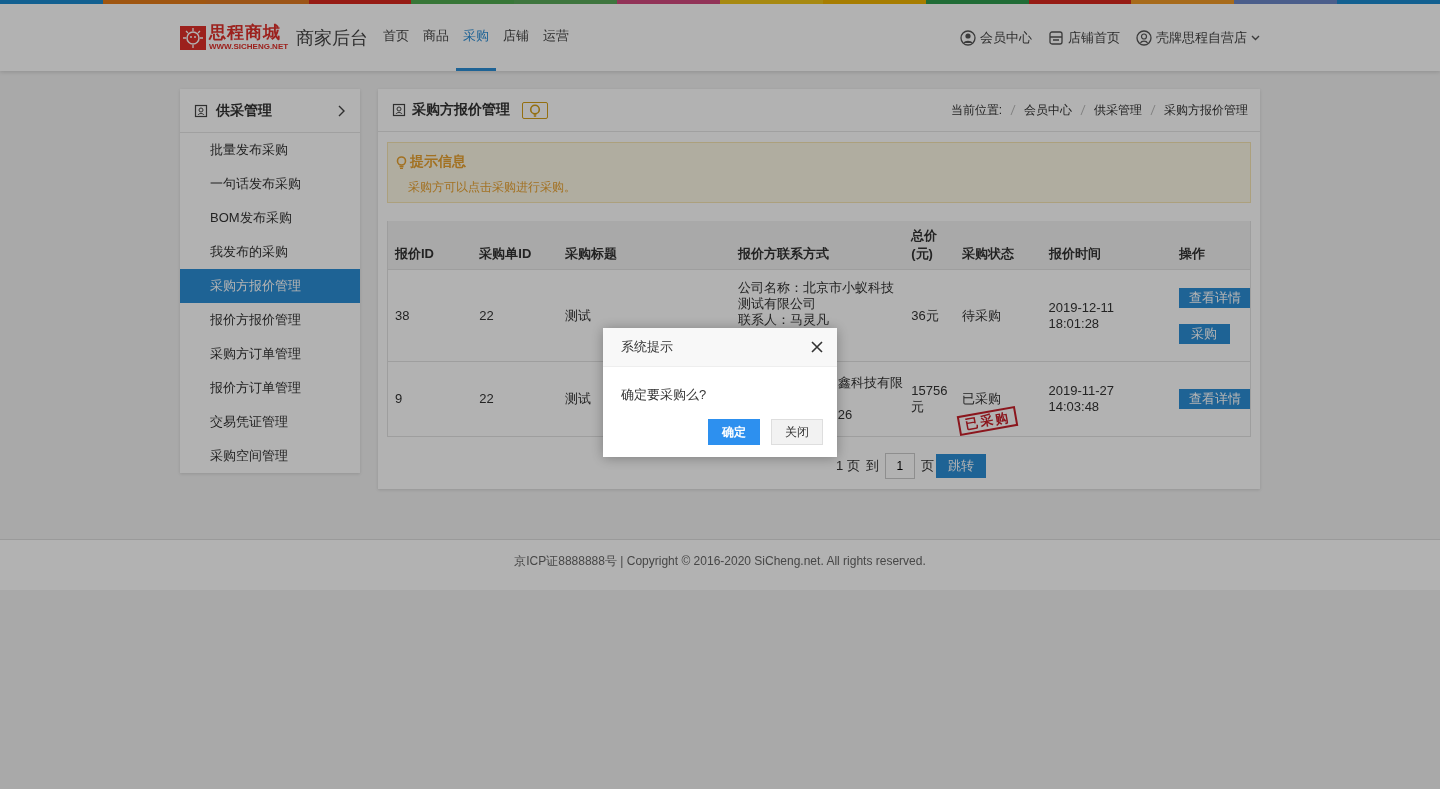  What do you see at coordinates (270, 252) in the screenshot?
I see `sidebar-item: 我发布的采购` at bounding box center [270, 252].